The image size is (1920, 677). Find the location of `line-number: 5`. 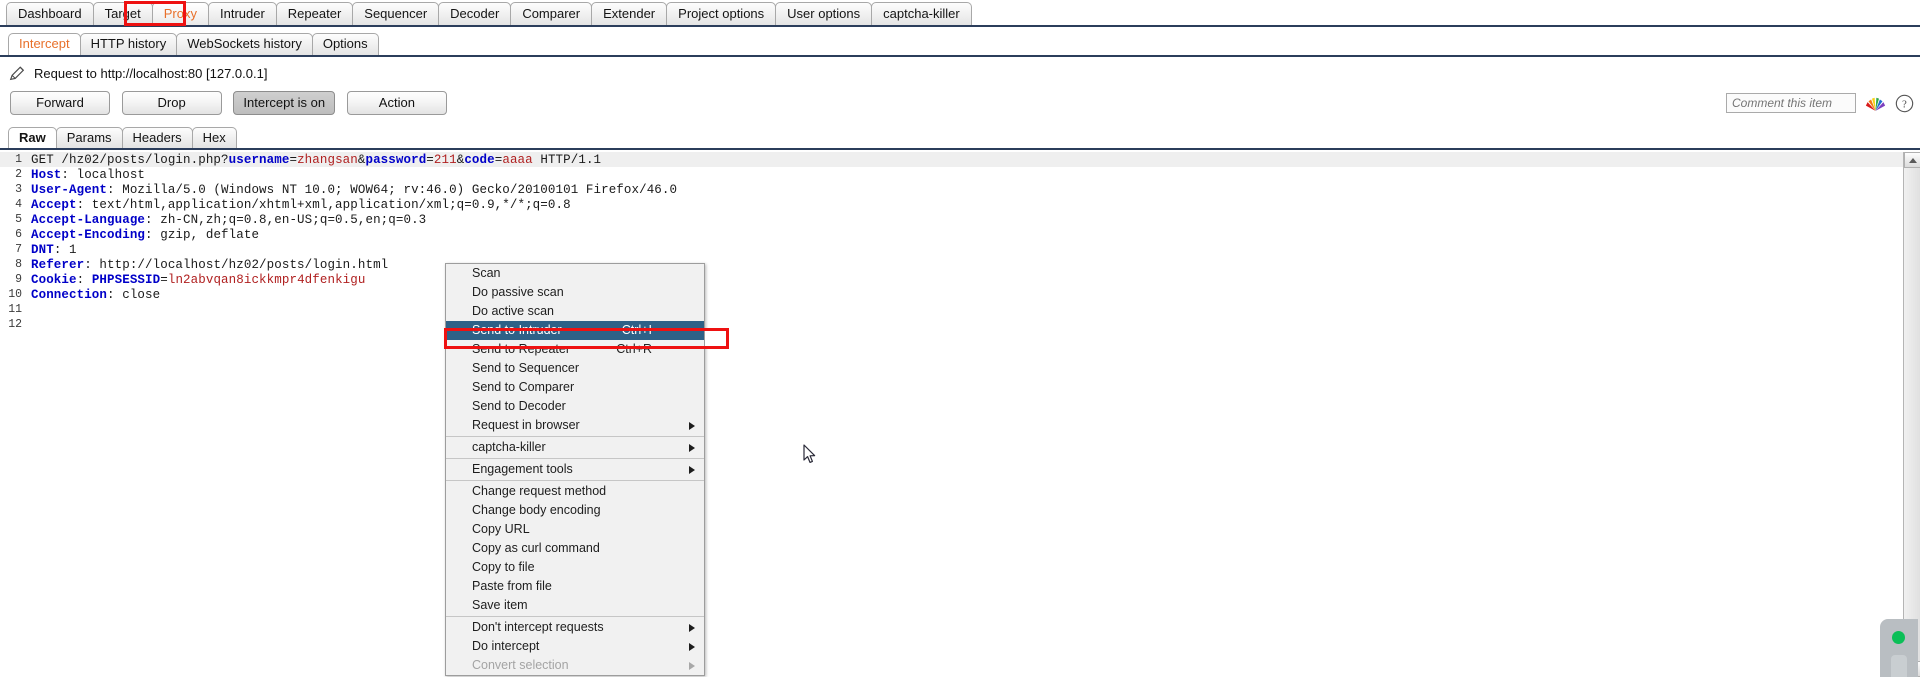

line-number: 5 is located at coordinates (18, 219).